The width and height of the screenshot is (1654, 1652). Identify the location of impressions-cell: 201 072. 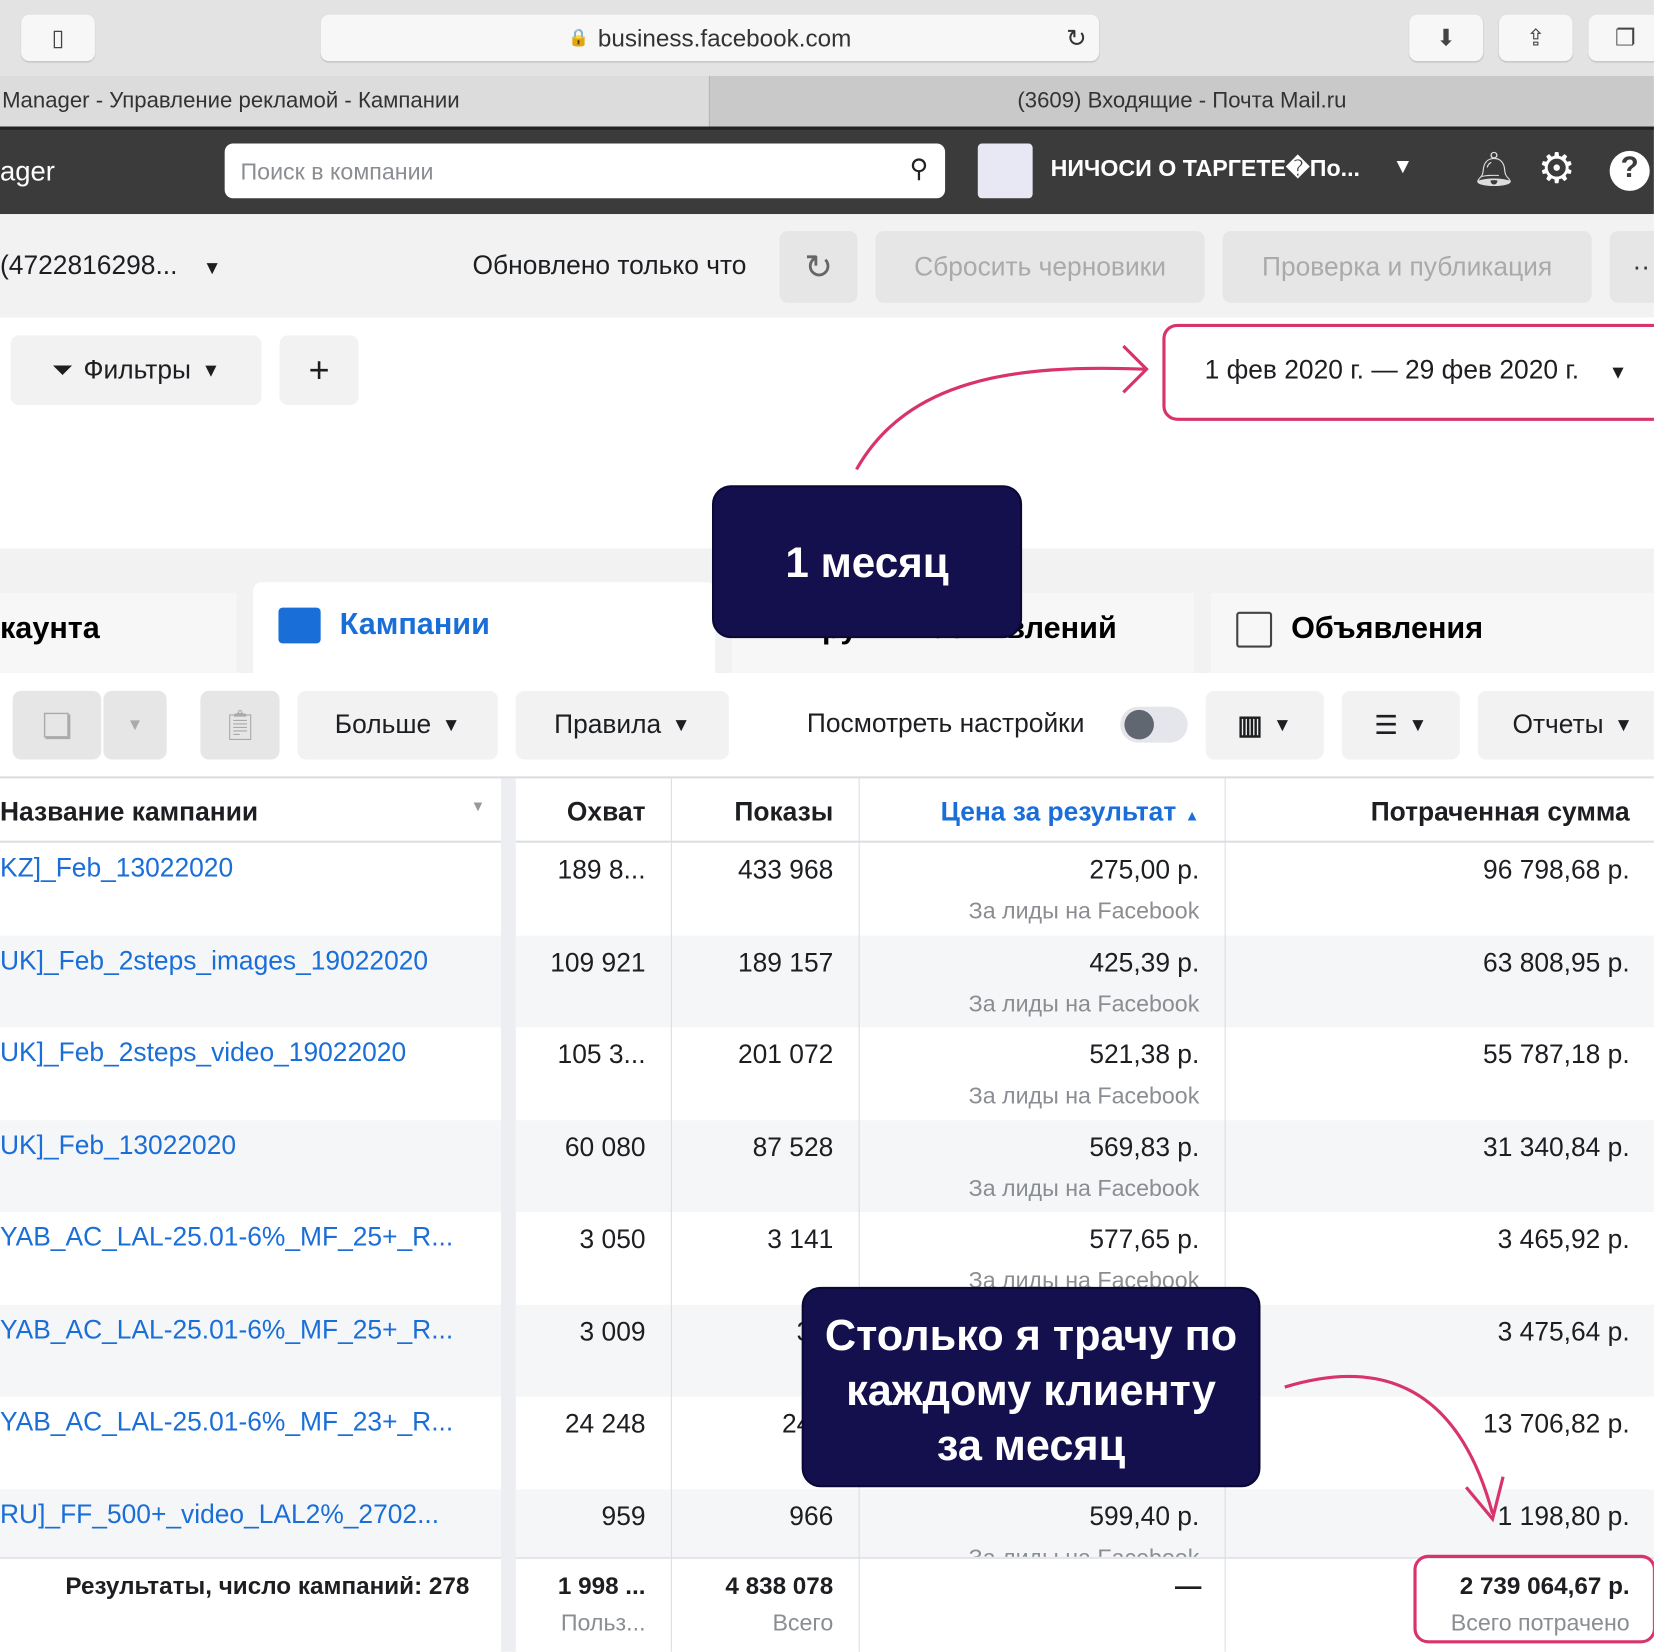
(785, 1055).